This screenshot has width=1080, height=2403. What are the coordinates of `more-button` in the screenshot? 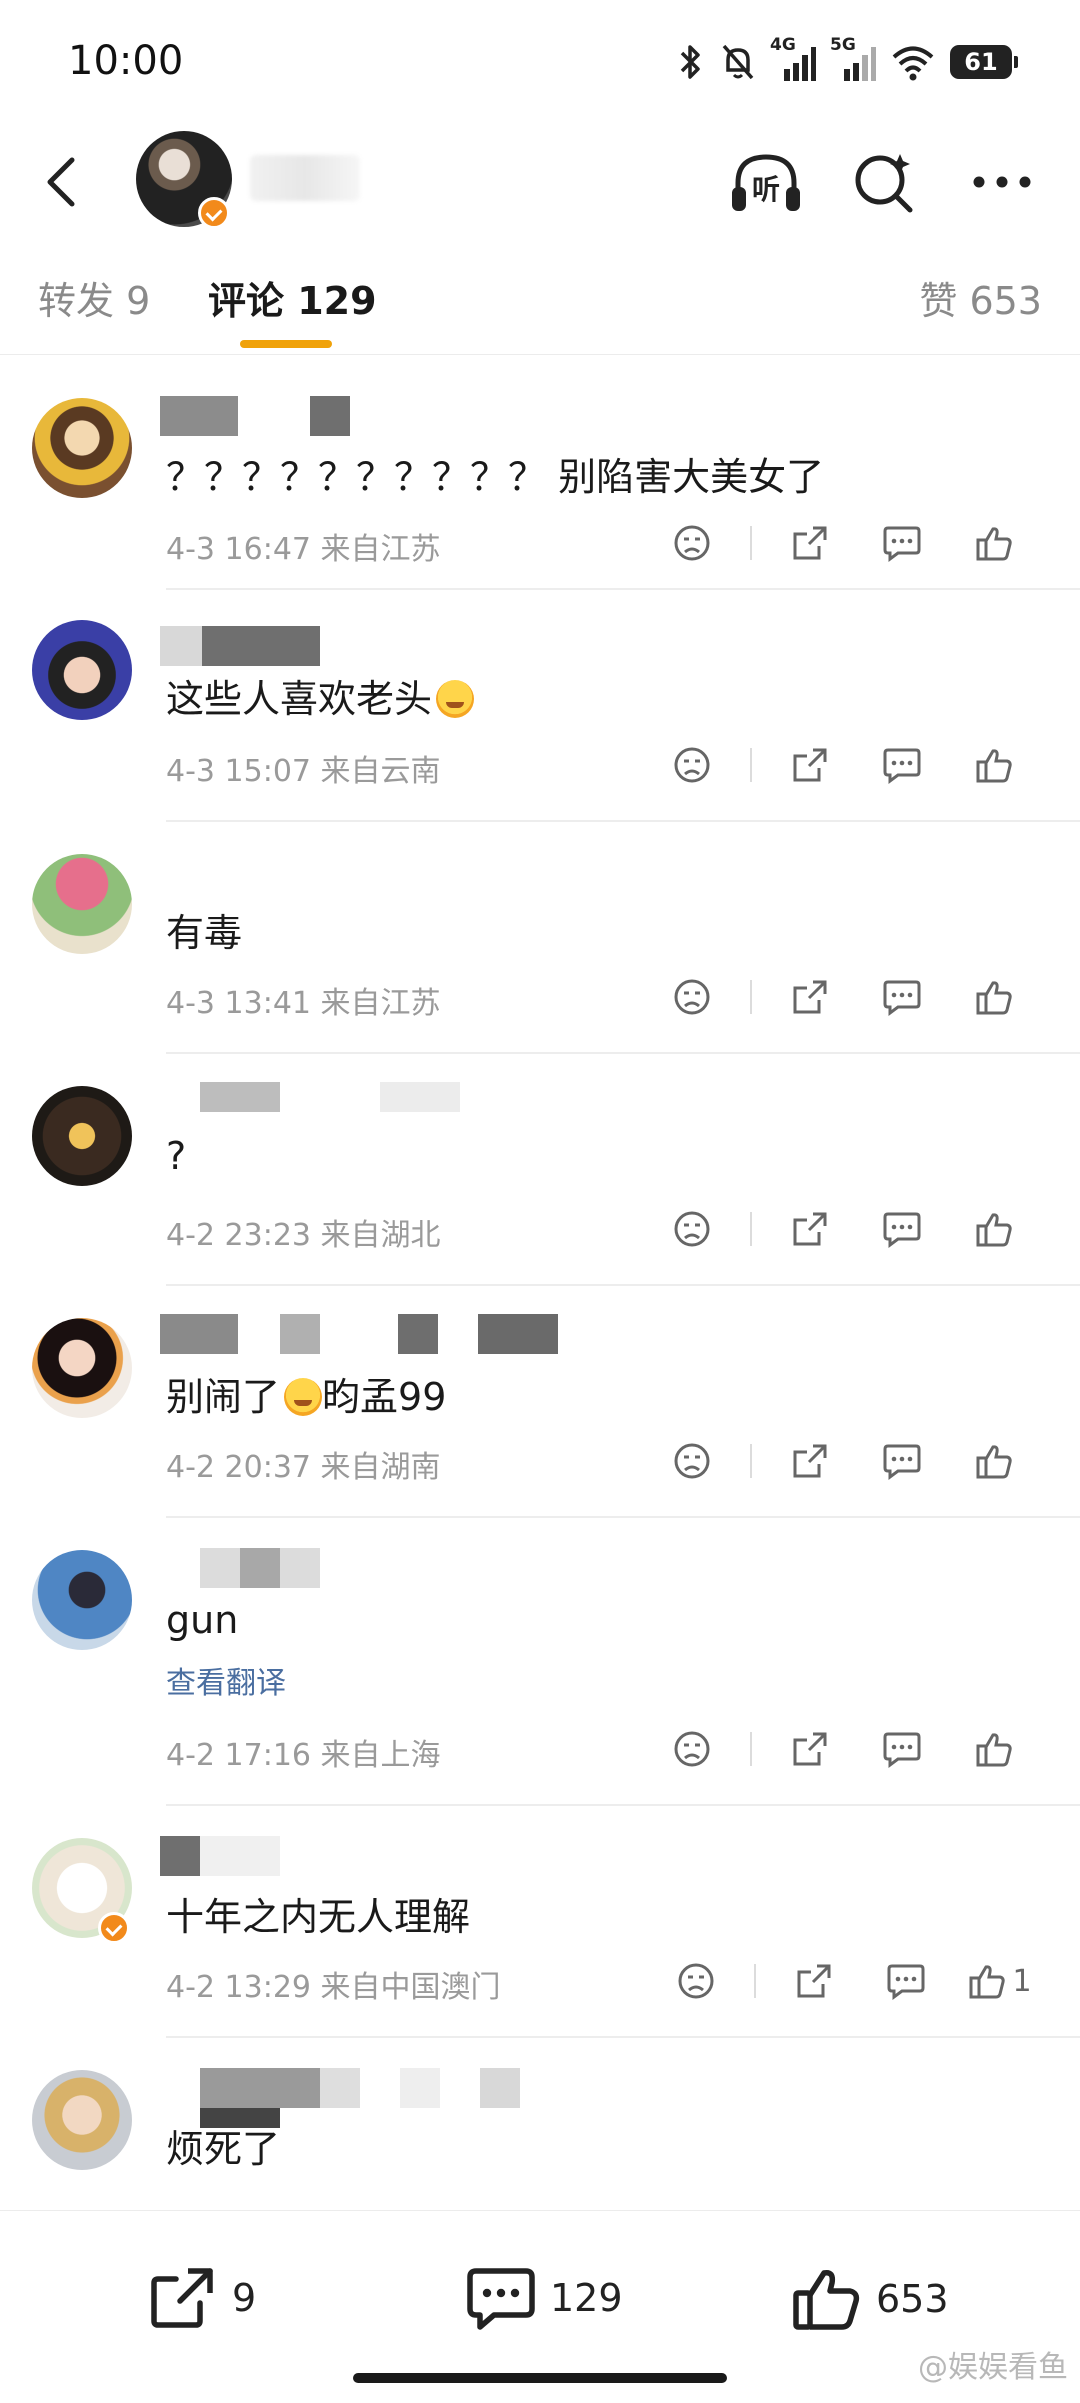 It's located at (1002, 182).